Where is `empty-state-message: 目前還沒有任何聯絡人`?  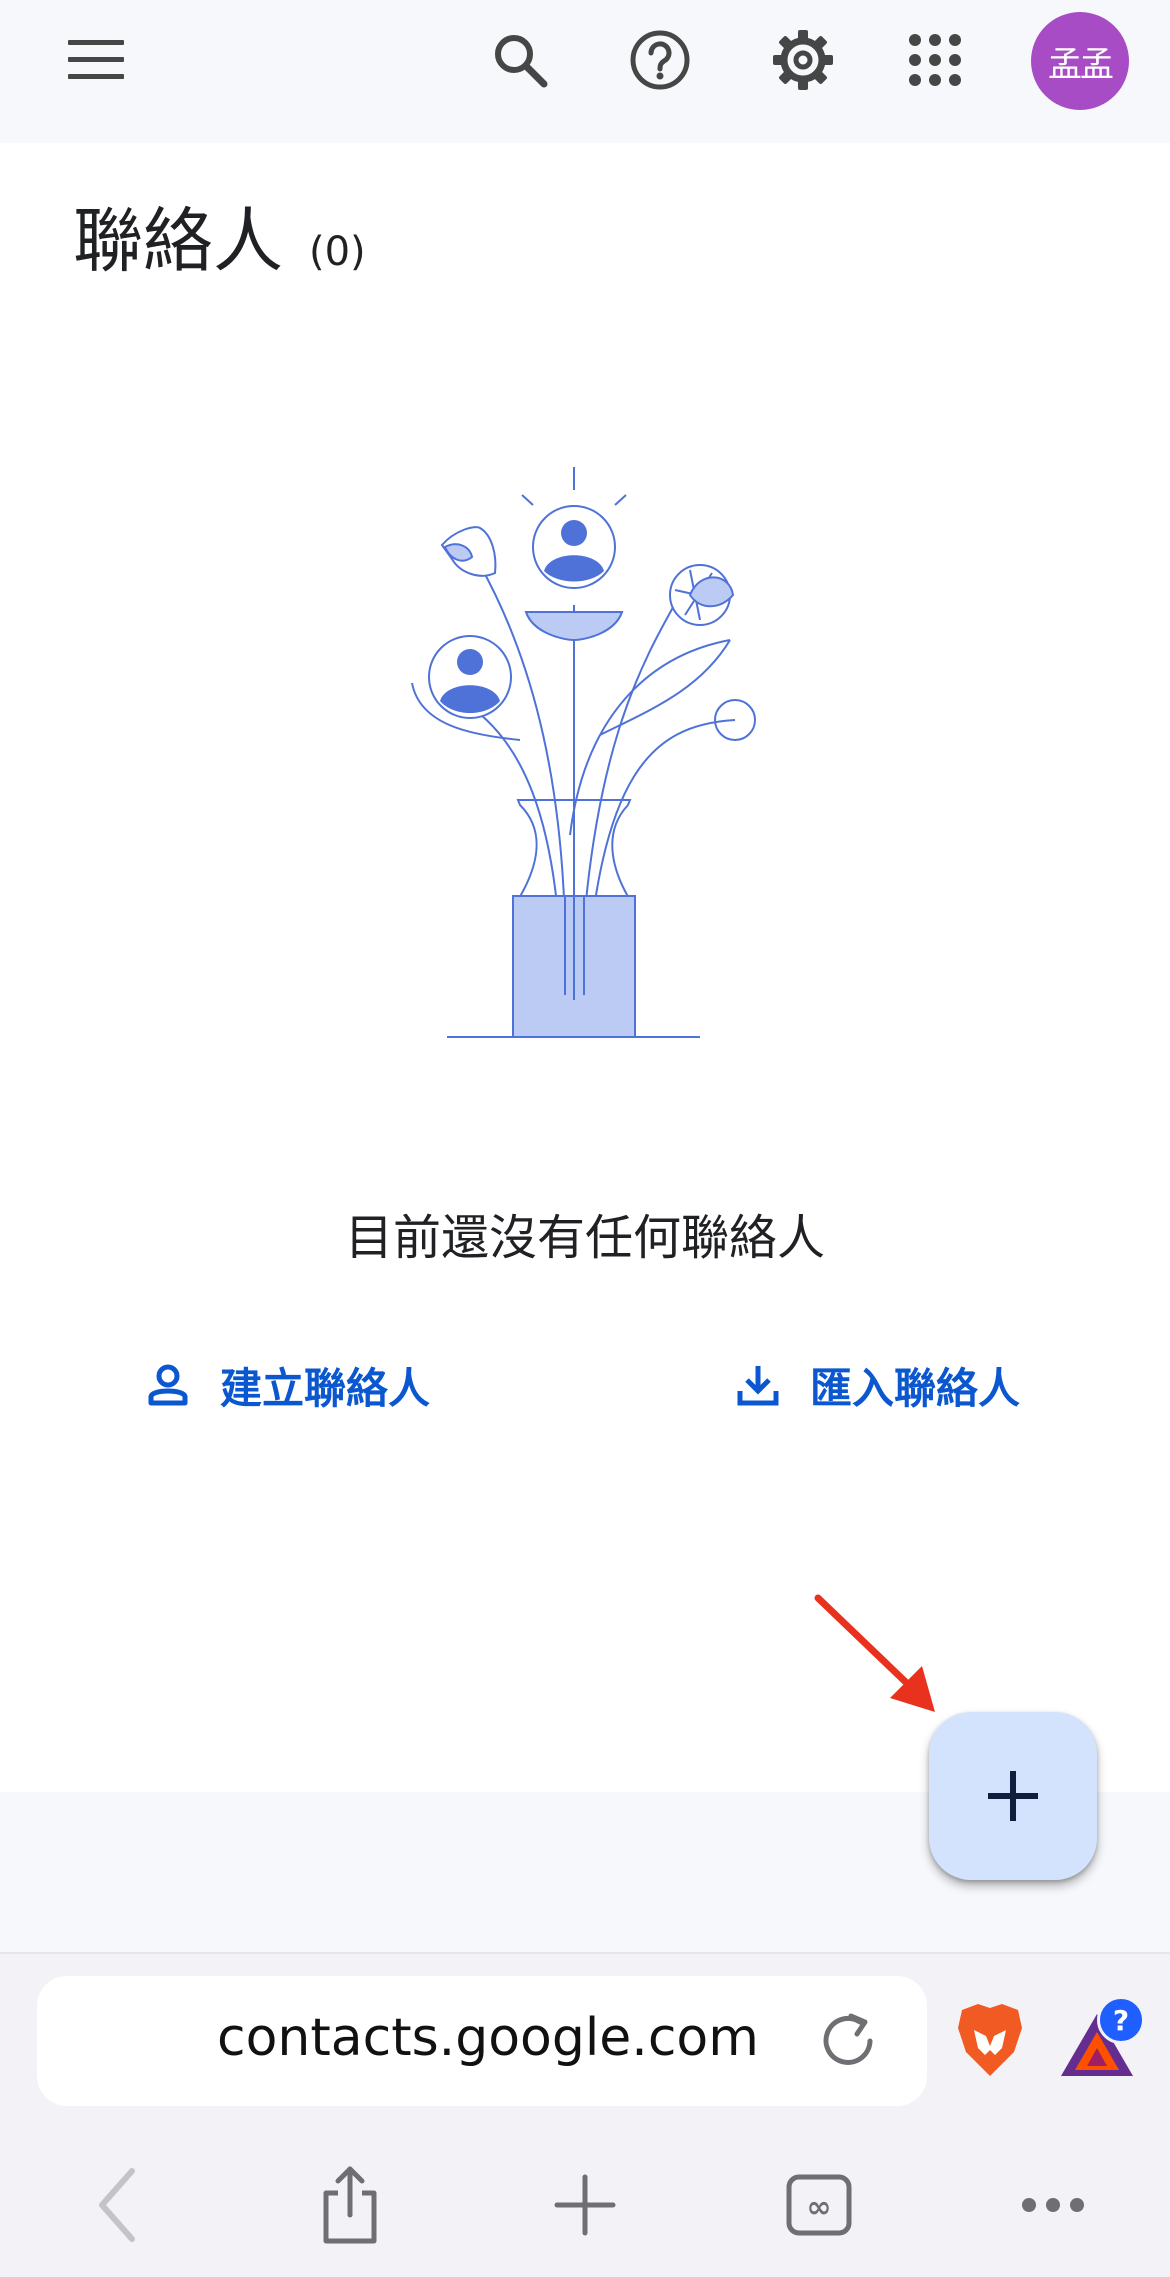 empty-state-message: 目前還沒有任何聯絡人 is located at coordinates (584, 1238).